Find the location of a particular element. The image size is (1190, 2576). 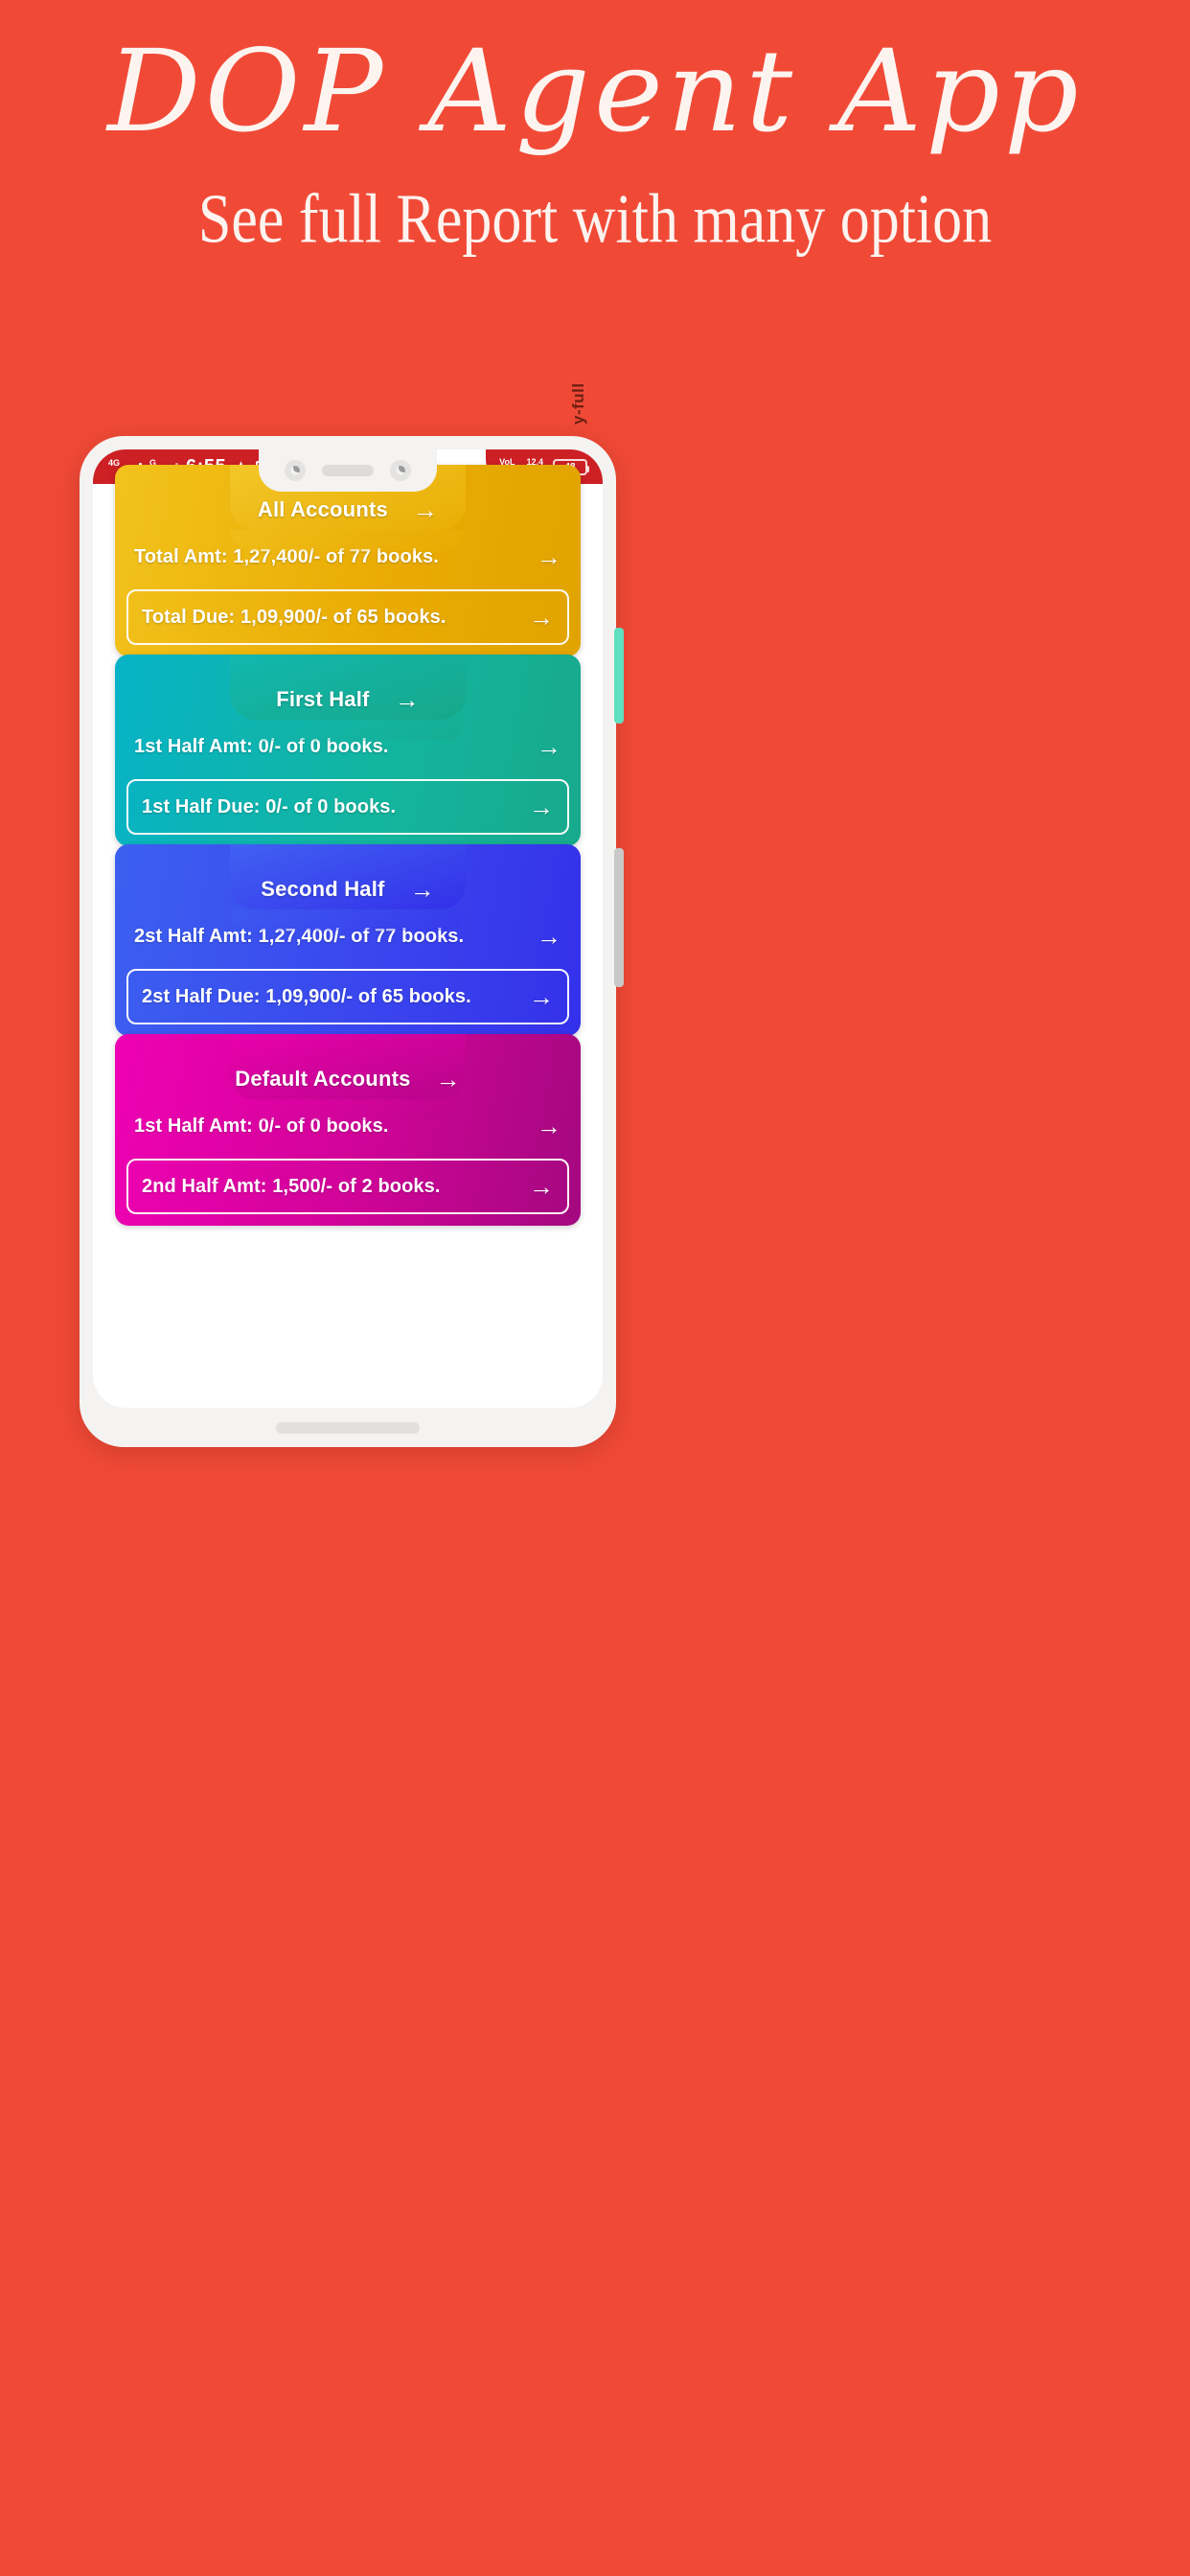

card-title: All Accounts is located at coordinates (323, 509).